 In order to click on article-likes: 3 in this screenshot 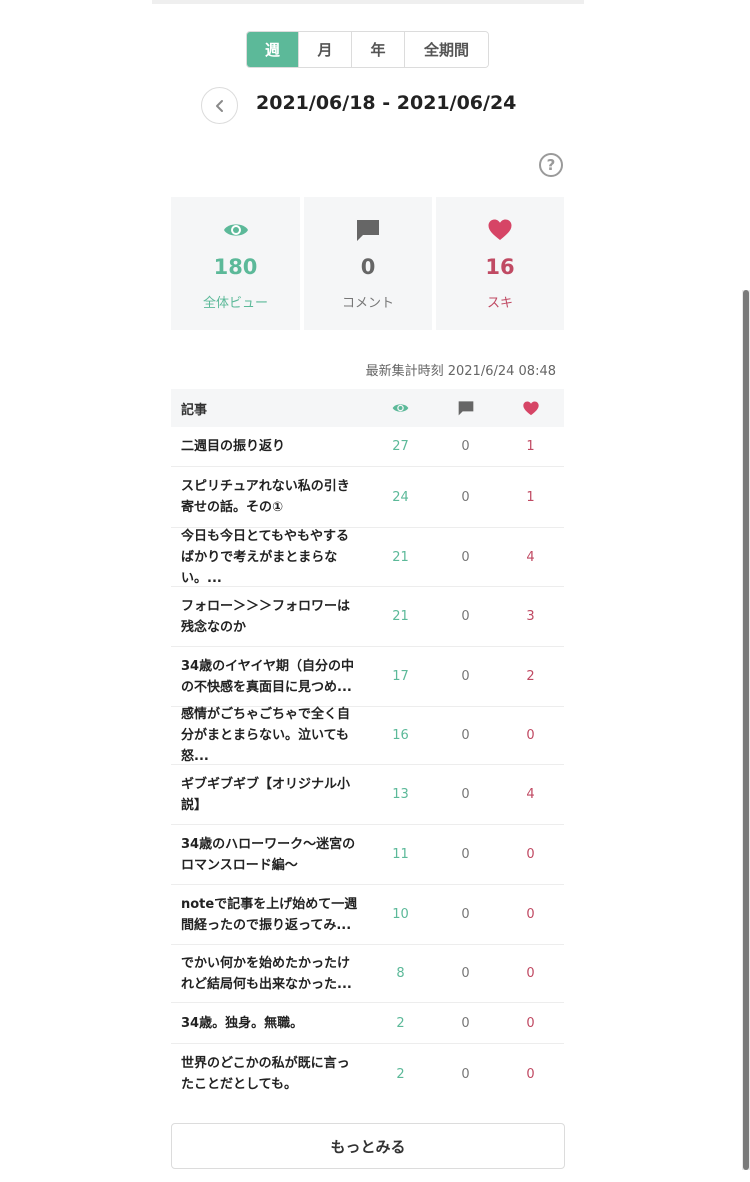, I will do `click(530, 616)`.